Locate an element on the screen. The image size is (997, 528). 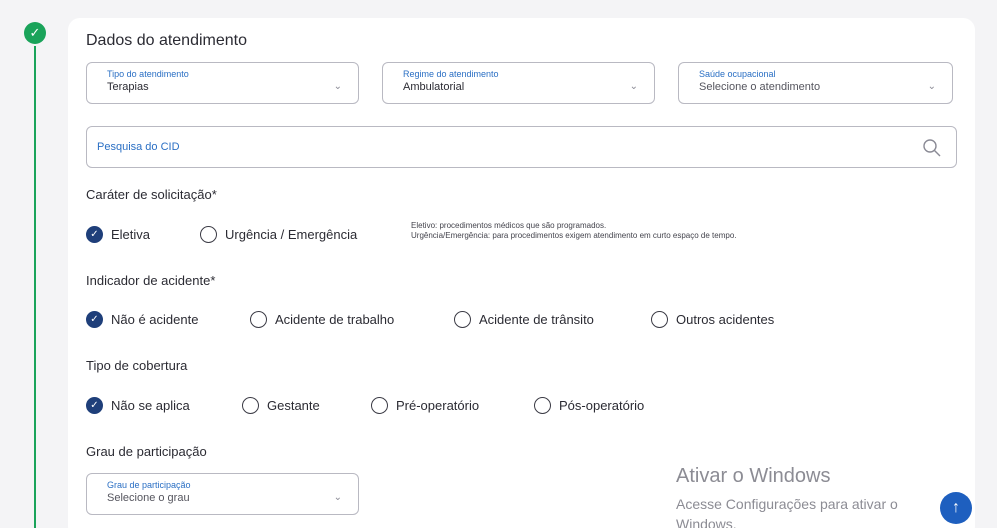
grau-participacao-select: Grau de participação Selecione o grau ⌄ is located at coordinates (222, 494).